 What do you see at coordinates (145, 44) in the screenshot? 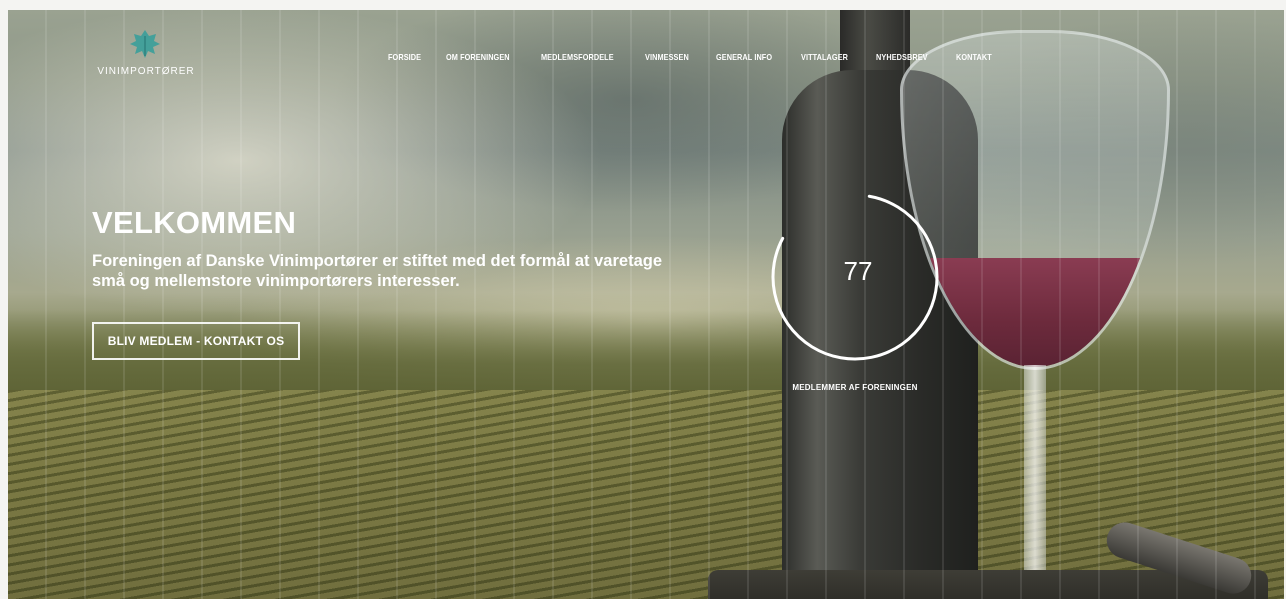
I see `grape-leaf-icon` at bounding box center [145, 44].